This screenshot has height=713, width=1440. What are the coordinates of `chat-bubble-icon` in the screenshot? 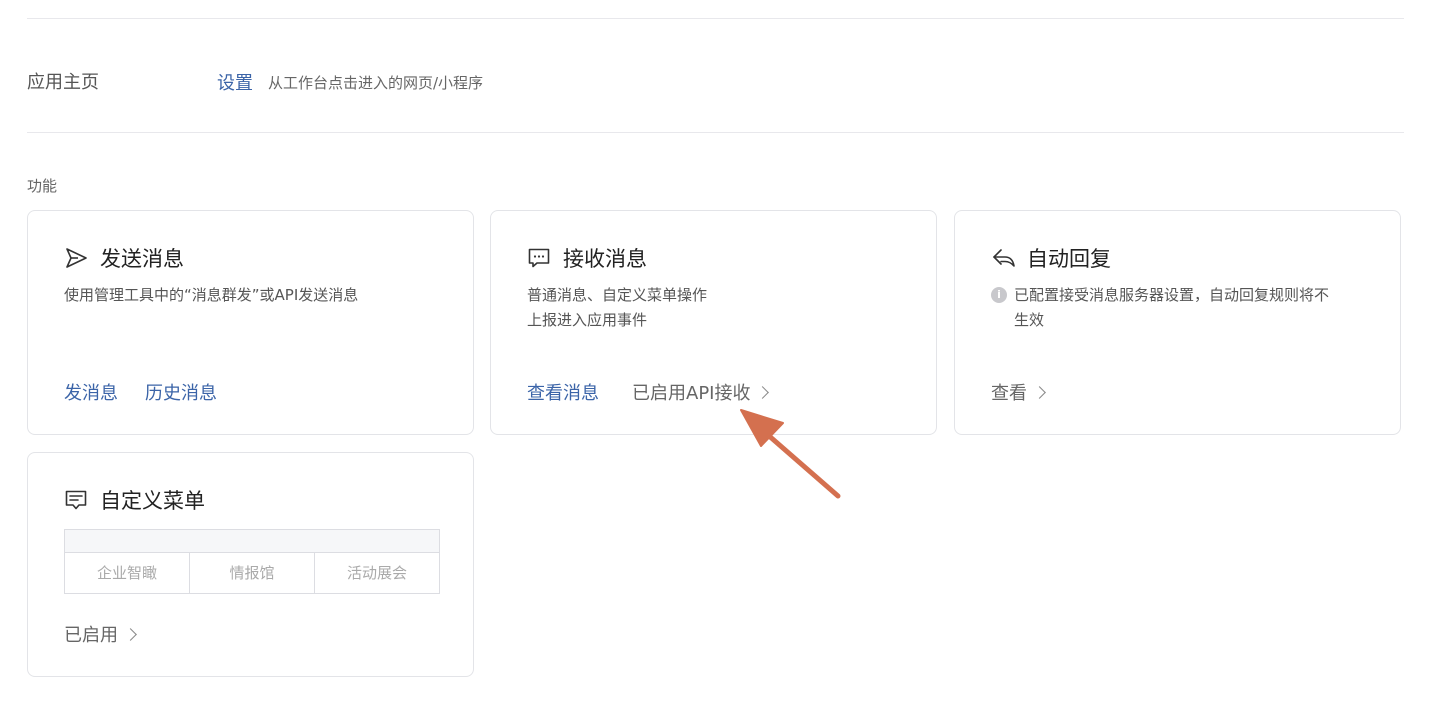 It's located at (539, 258).